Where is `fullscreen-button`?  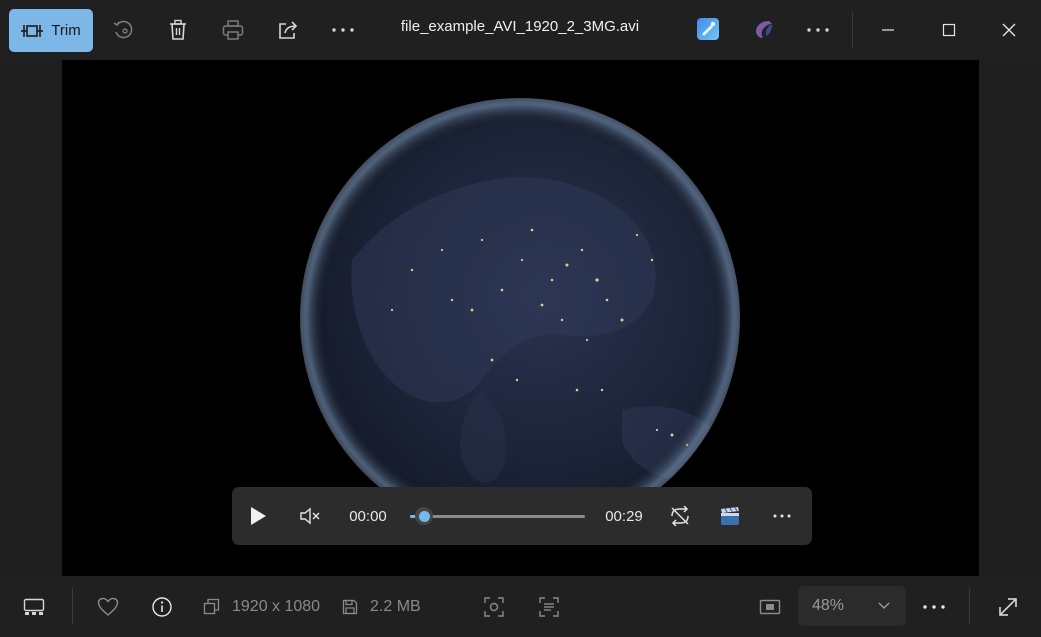 fullscreen-button is located at coordinates (1008, 606).